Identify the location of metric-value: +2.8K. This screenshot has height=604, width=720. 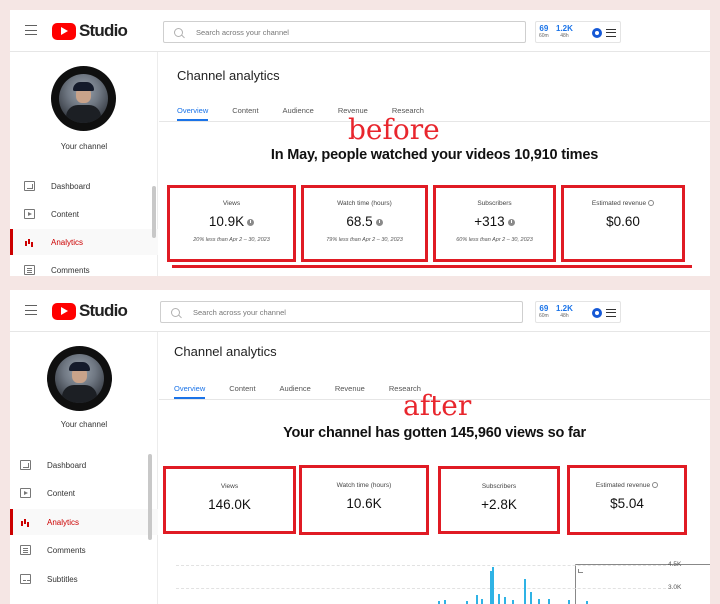
(499, 504).